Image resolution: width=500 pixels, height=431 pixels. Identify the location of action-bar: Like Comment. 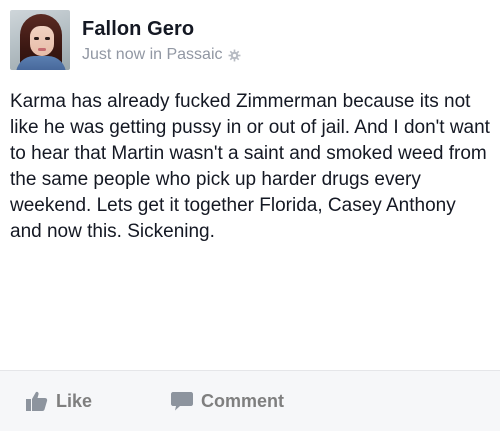
(250, 401).